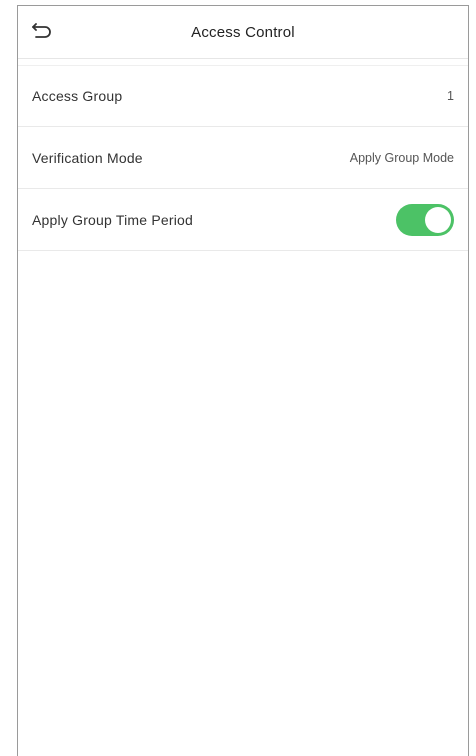 Image resolution: width=476 pixels, height=756 pixels. I want to click on access-group-value: 1, so click(450, 96).